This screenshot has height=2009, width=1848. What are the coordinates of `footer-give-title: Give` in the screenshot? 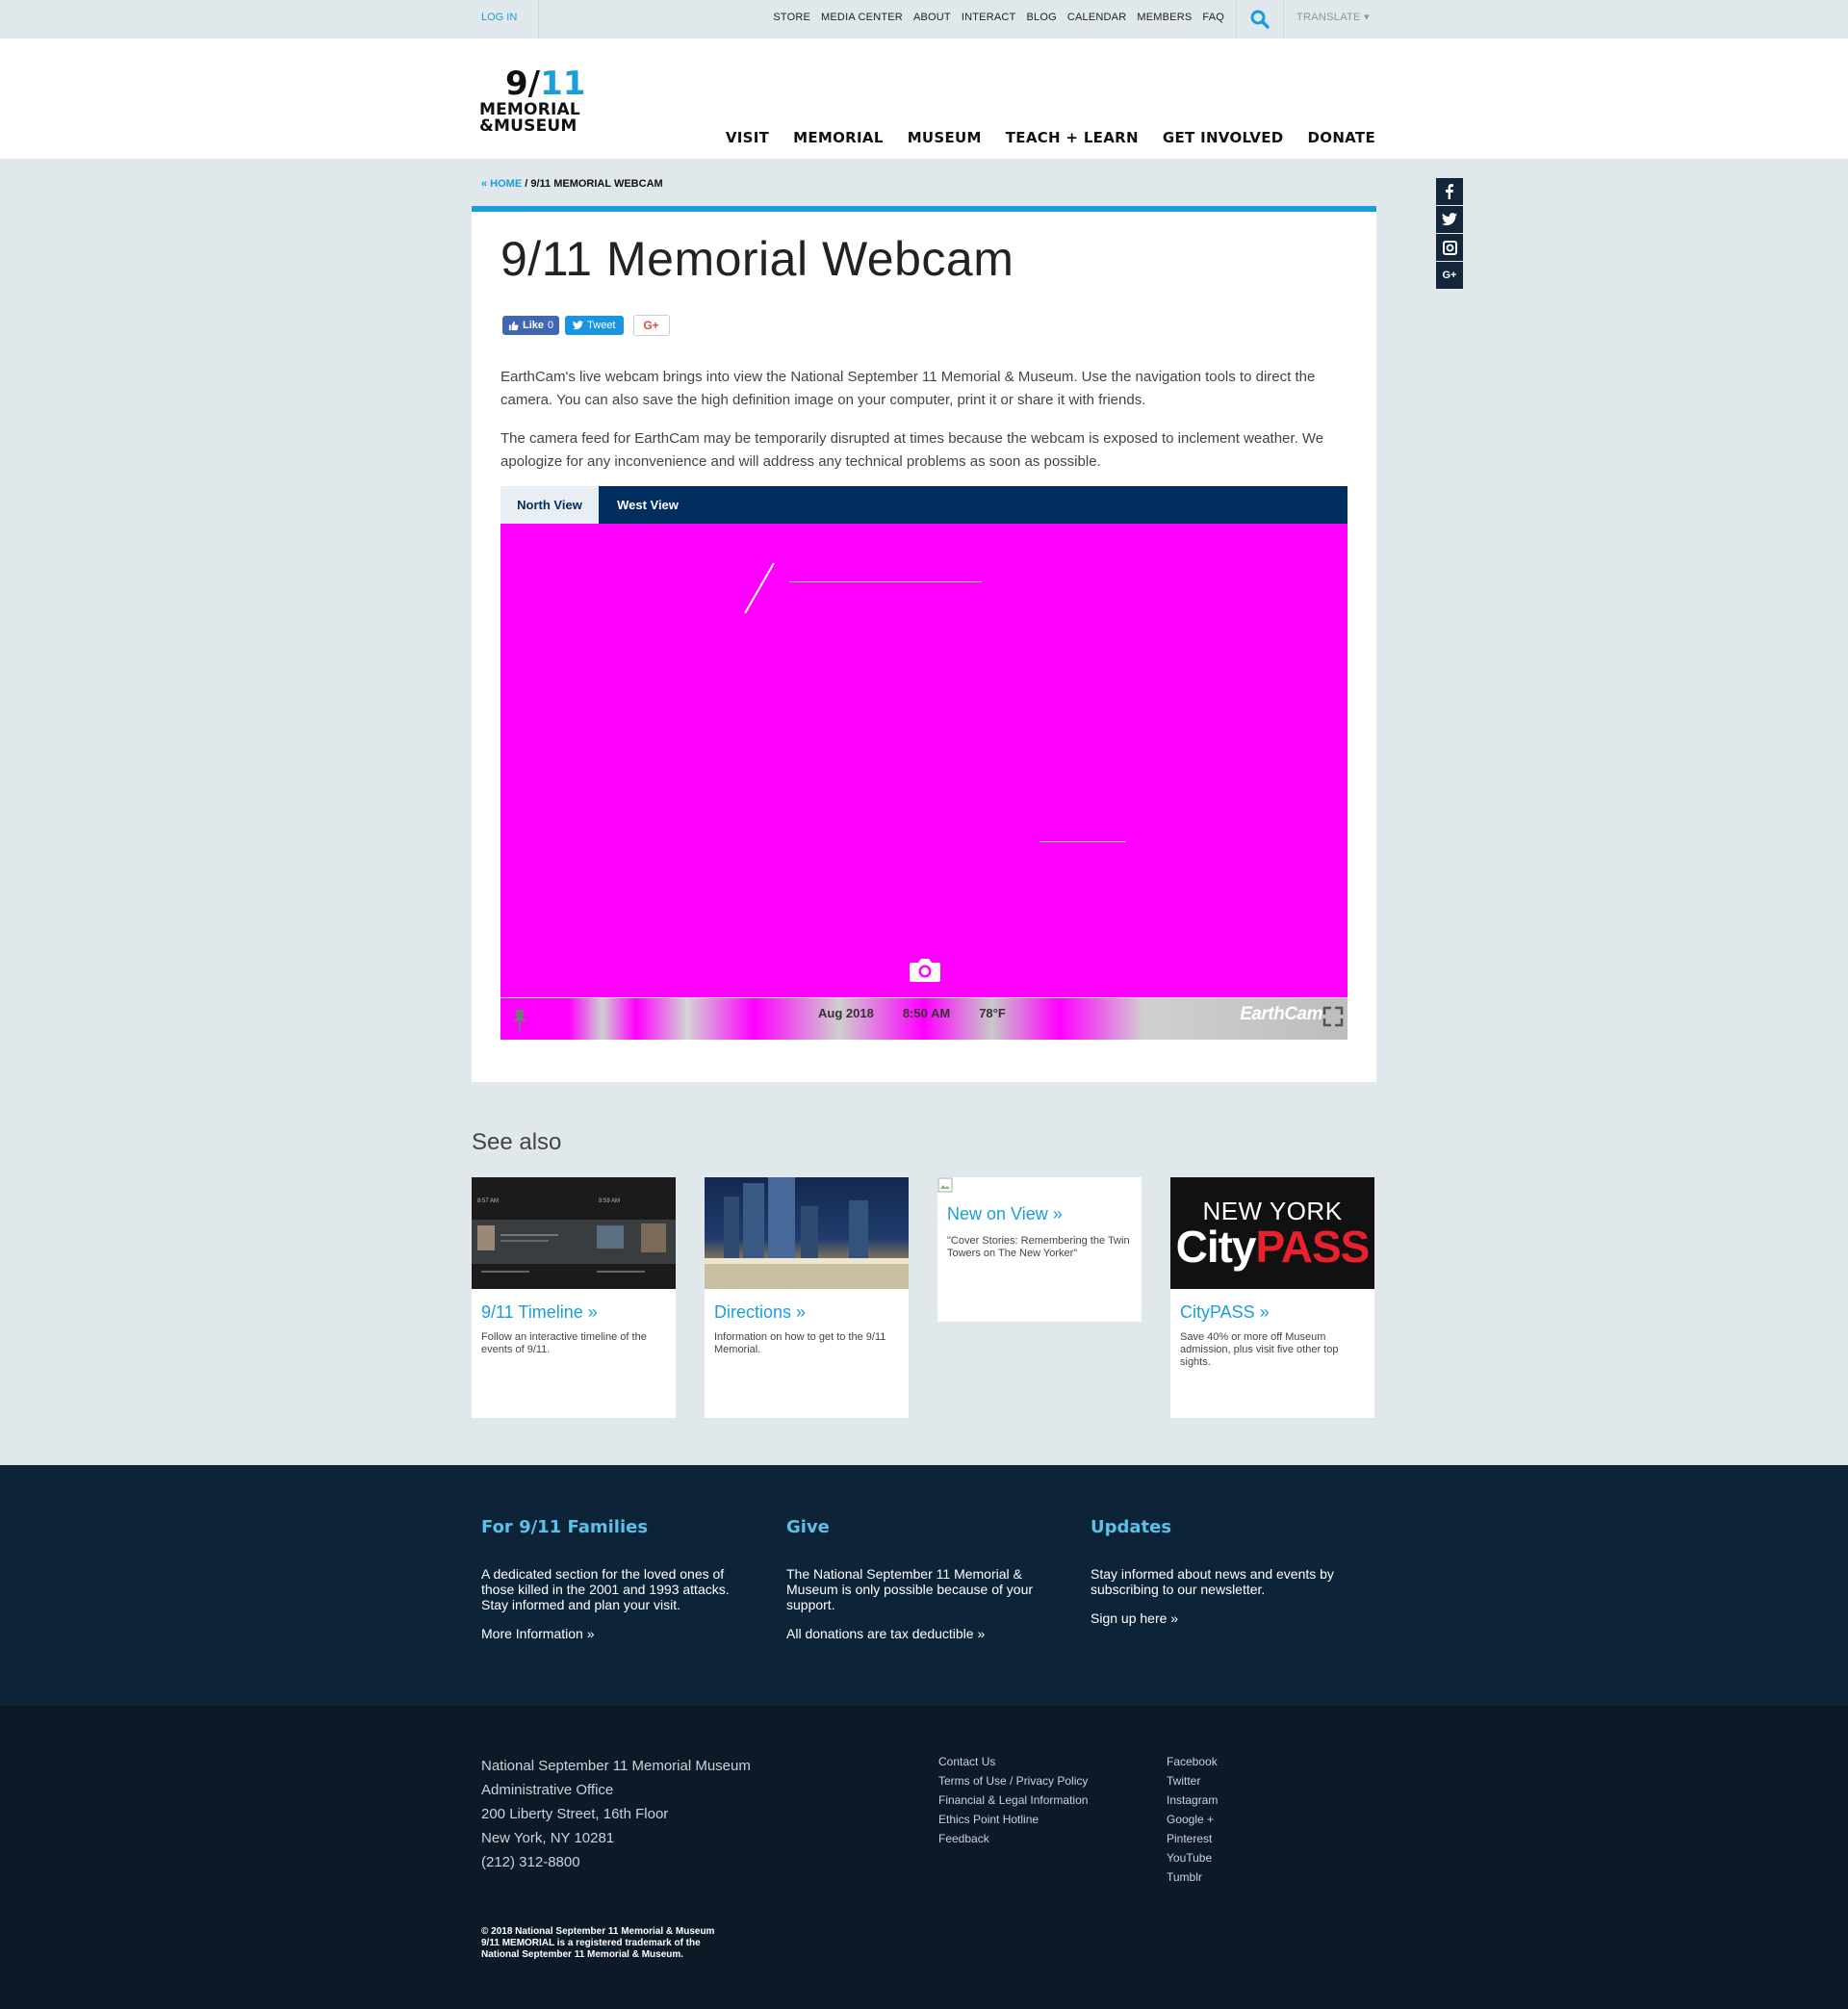 It's located at (808, 1527).